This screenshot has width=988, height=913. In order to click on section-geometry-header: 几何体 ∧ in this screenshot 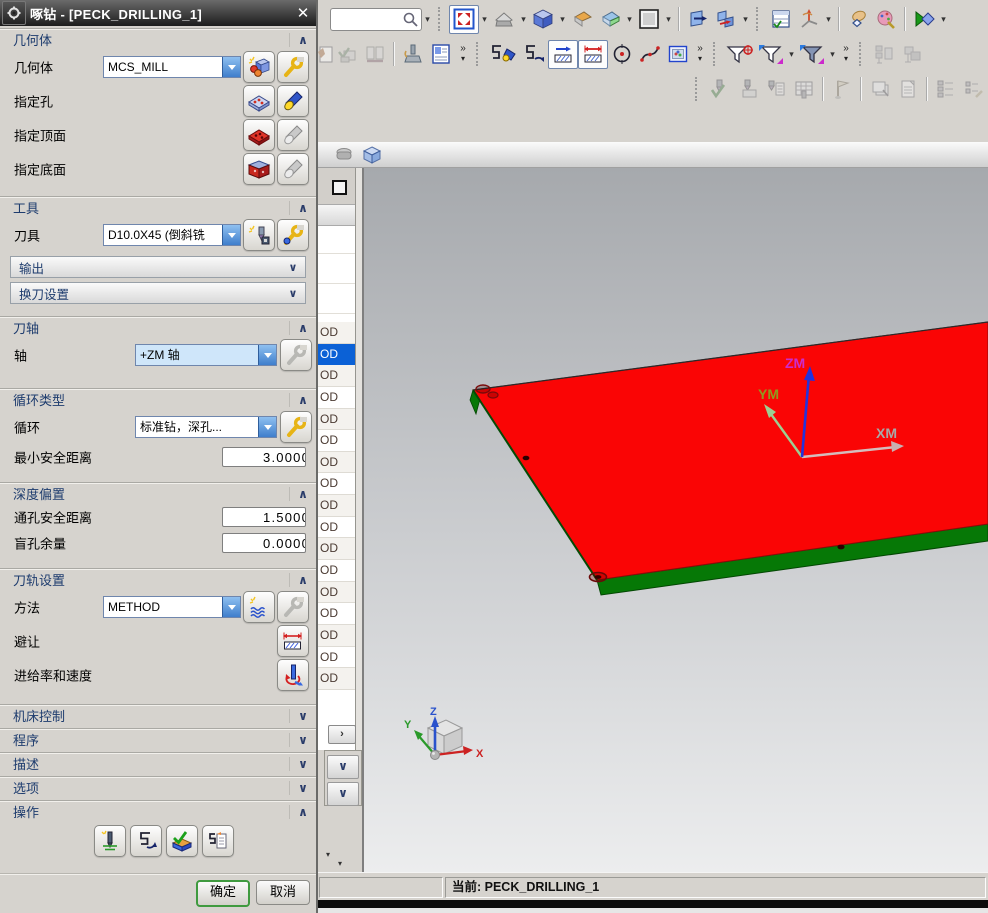, I will do `click(158, 39)`.